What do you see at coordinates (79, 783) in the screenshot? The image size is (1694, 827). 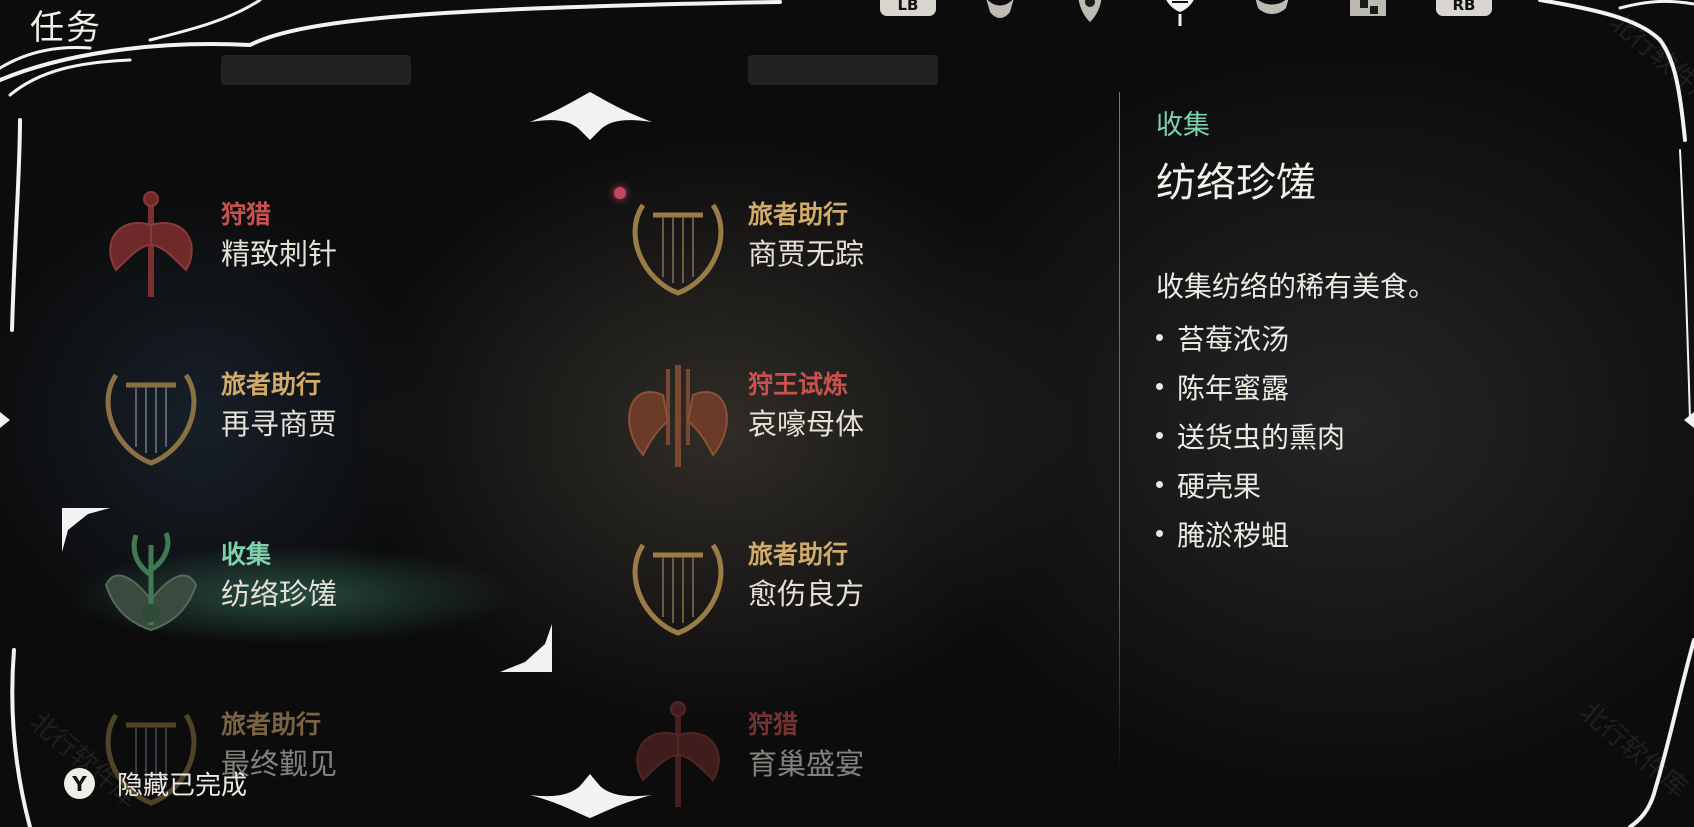 I see `y-button-icon: Y` at bounding box center [79, 783].